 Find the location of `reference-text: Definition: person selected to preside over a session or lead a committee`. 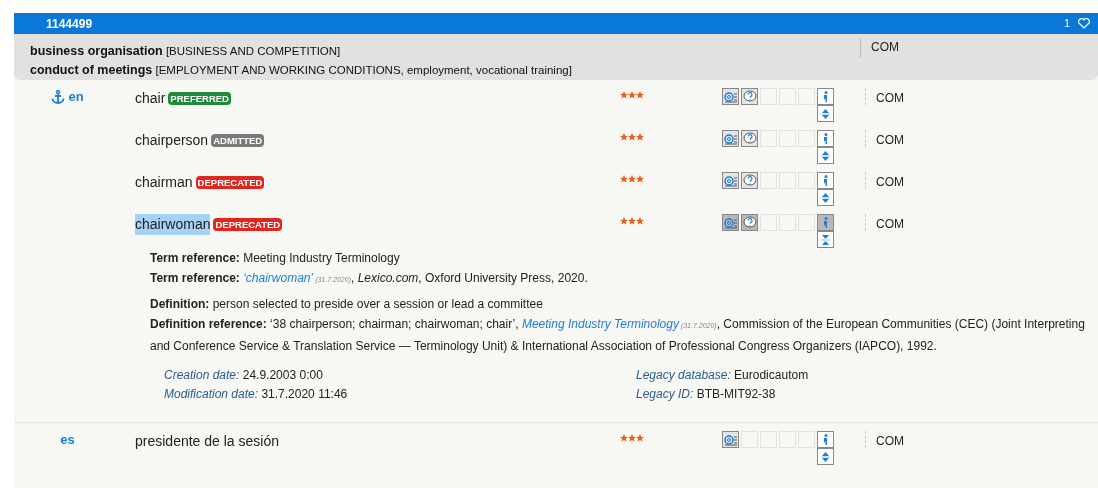

reference-text: Definition: person selected to preside over a session or lead a committee is located at coordinates (347, 304).